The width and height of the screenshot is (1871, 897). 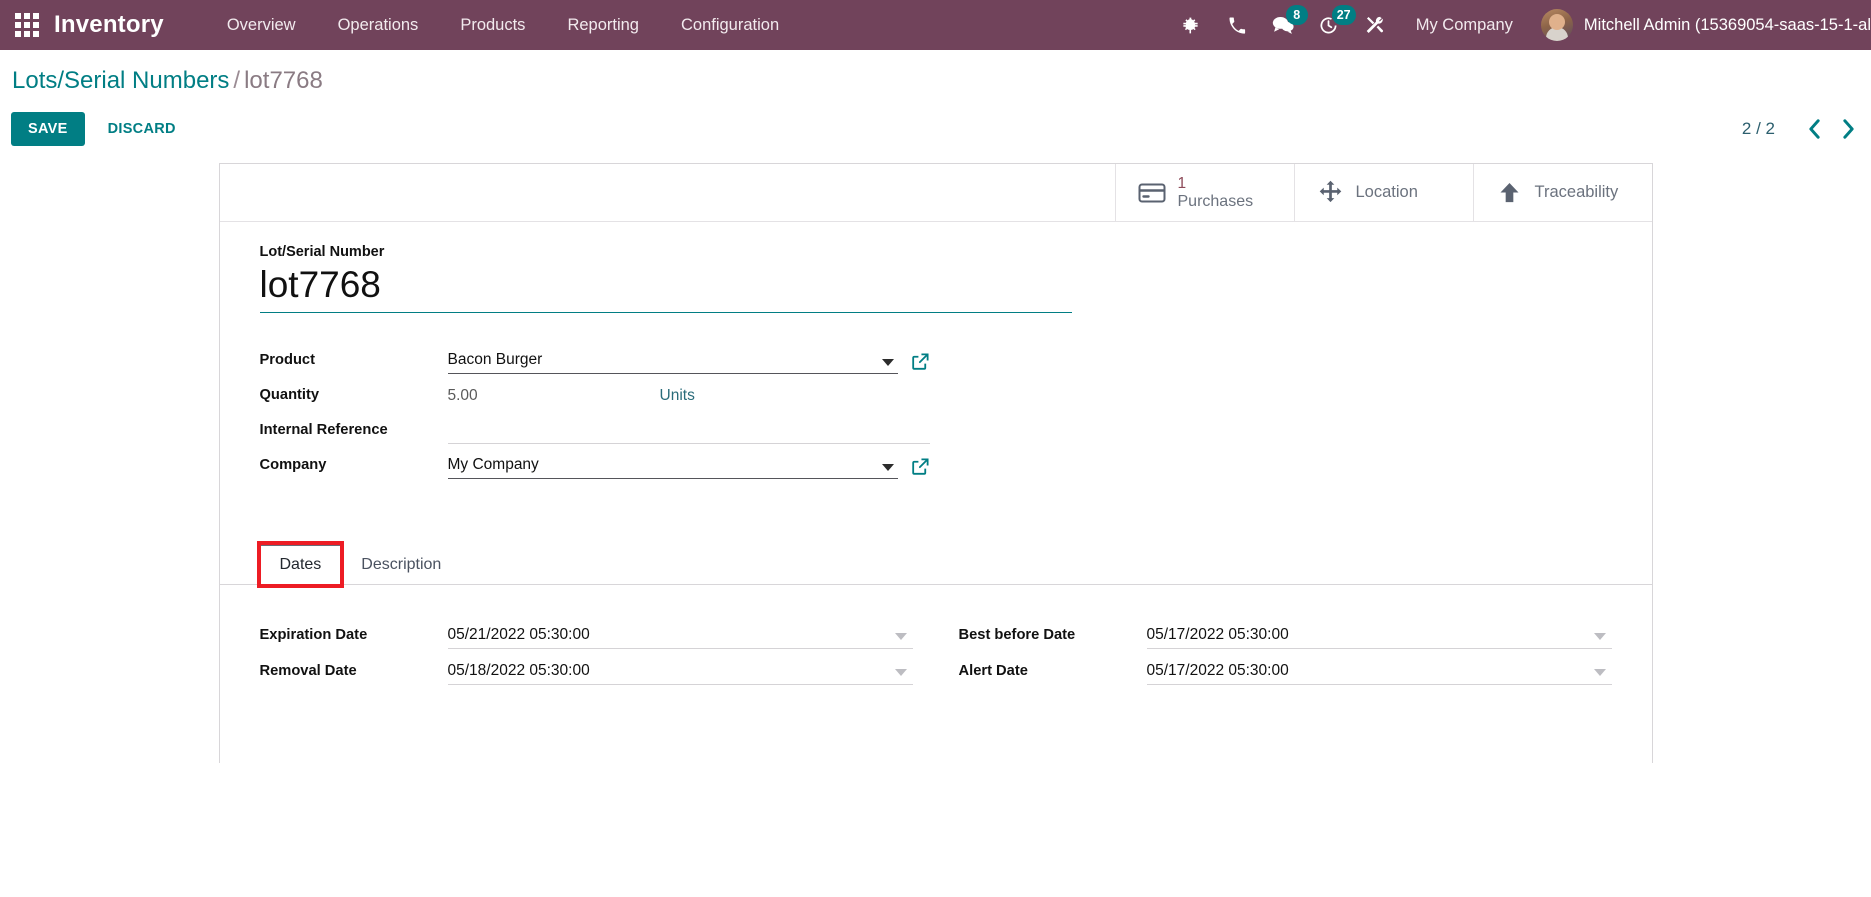 I want to click on quantity-input, so click(x=662, y=397).